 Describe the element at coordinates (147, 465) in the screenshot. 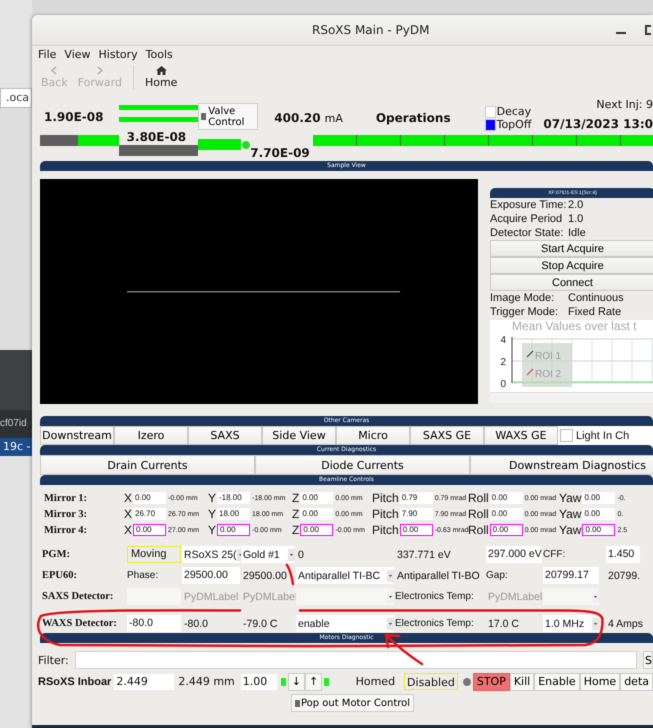

I see `diagnostics-button: Drain Currents` at that location.